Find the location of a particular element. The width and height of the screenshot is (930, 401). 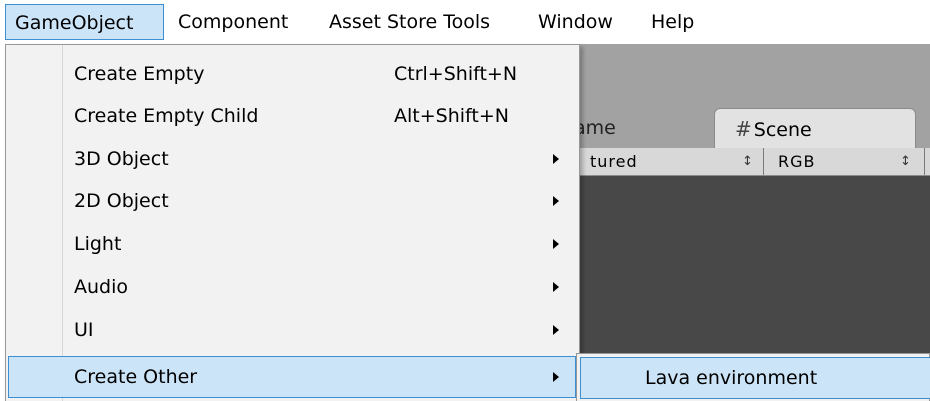

menu-item-2d-object: 2D Object is located at coordinates (292, 201).